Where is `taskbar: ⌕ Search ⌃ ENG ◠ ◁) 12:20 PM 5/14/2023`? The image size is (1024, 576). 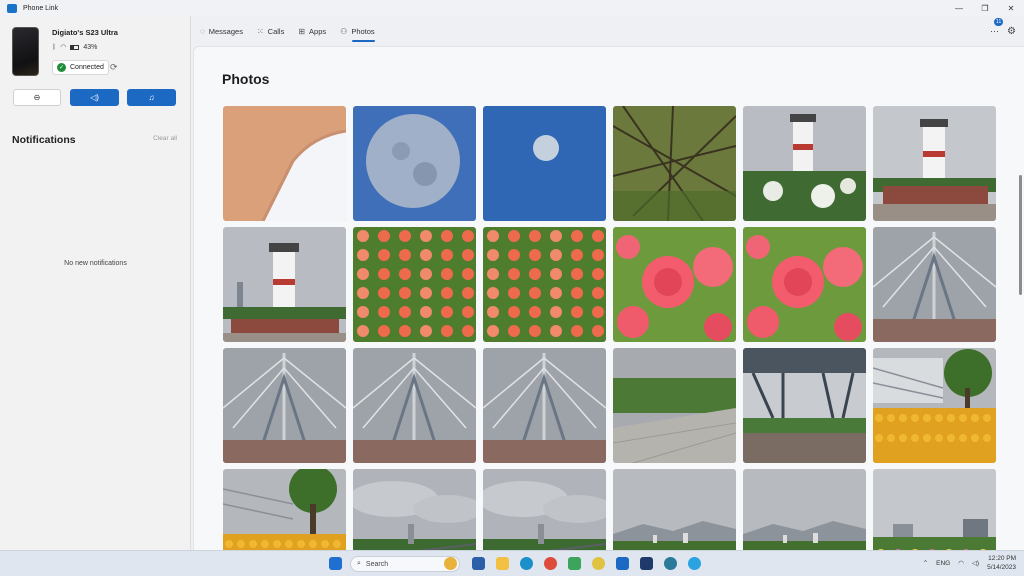 taskbar: ⌕ Search ⌃ ENG ◠ ◁) 12:20 PM 5/14/2023 is located at coordinates (512, 563).